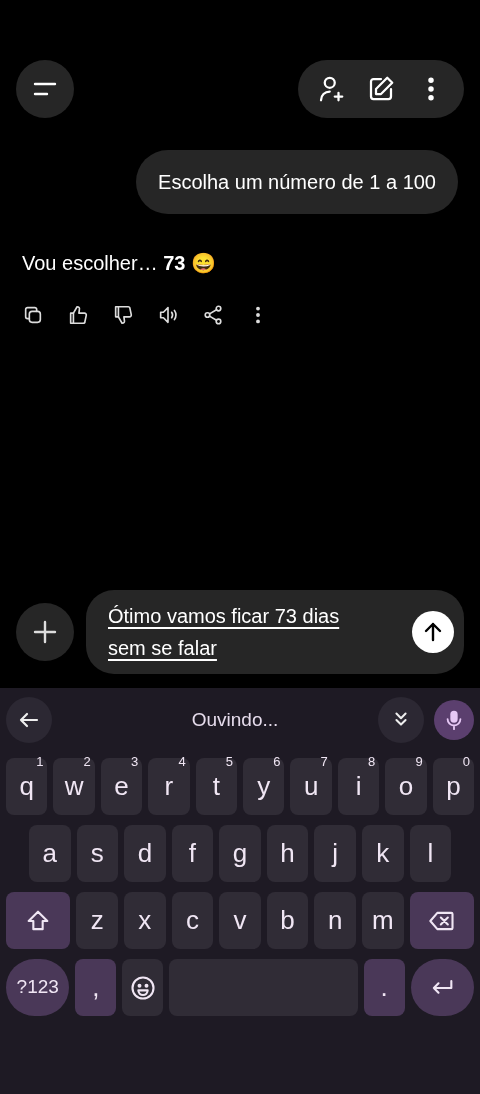 This screenshot has width=480, height=1094. I want to click on speaker-icon, so click(168, 315).